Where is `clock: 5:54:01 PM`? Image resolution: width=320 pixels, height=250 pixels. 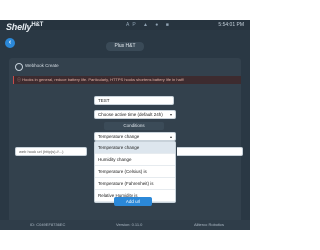 clock: 5:54:01 PM is located at coordinates (231, 25).